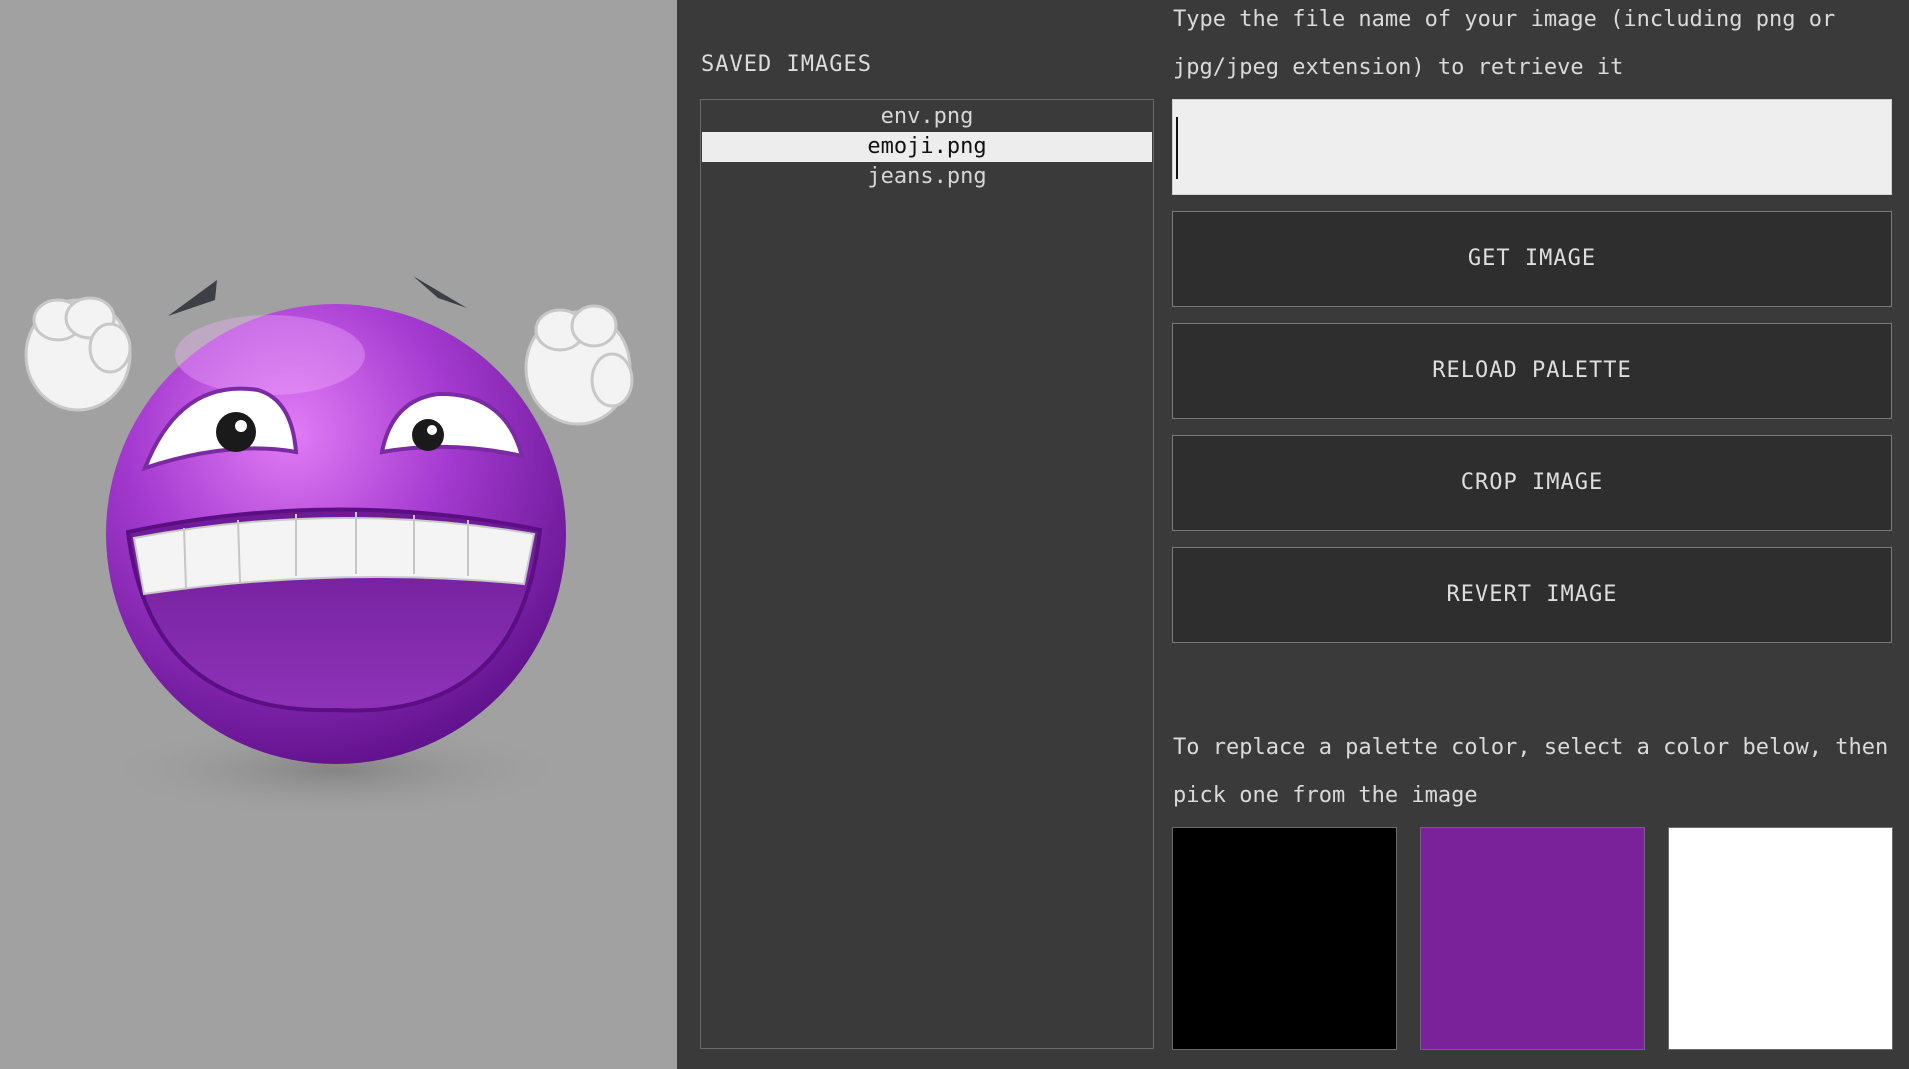 This screenshot has width=1909, height=1069. I want to click on saved-image-item: env.png, so click(927, 117).